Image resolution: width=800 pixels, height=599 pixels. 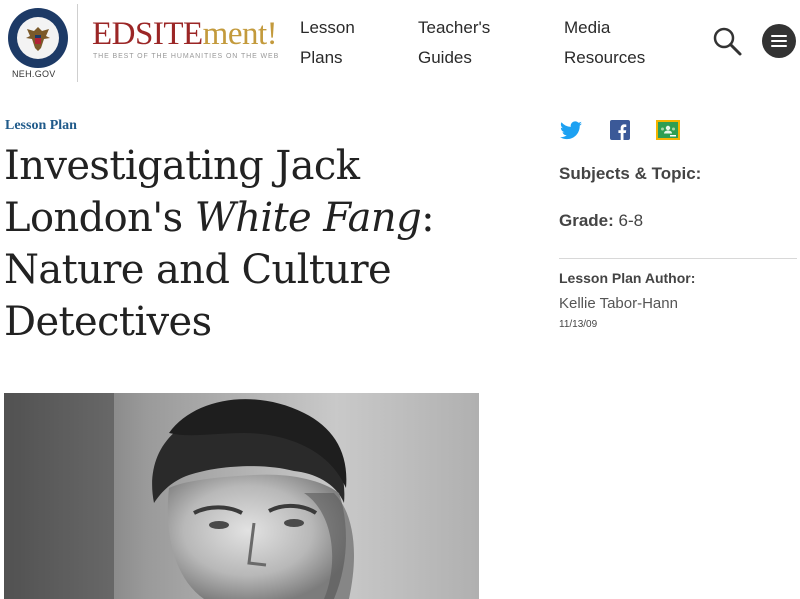 I want to click on eagle-icon, so click(x=38, y=39).